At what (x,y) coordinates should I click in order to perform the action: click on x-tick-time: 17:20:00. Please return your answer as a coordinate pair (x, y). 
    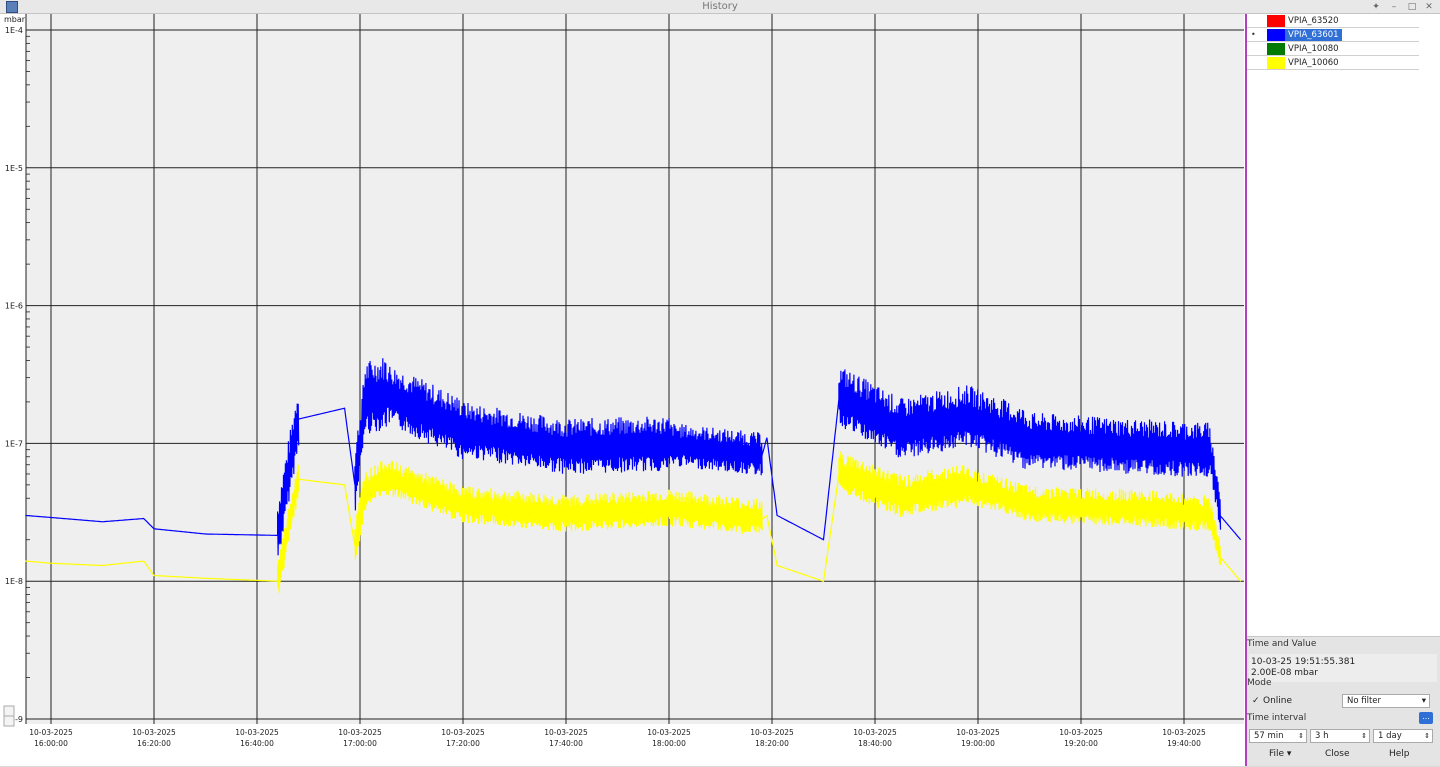
    Looking at the image, I should click on (463, 743).